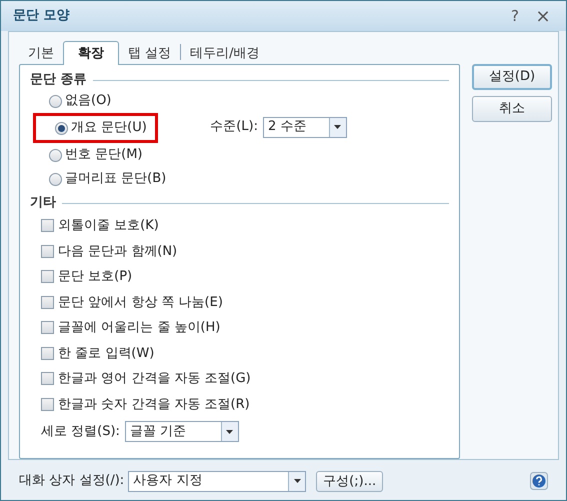 Image resolution: width=567 pixels, height=501 pixels. I want to click on tab: 테두리/배경, so click(225, 54).